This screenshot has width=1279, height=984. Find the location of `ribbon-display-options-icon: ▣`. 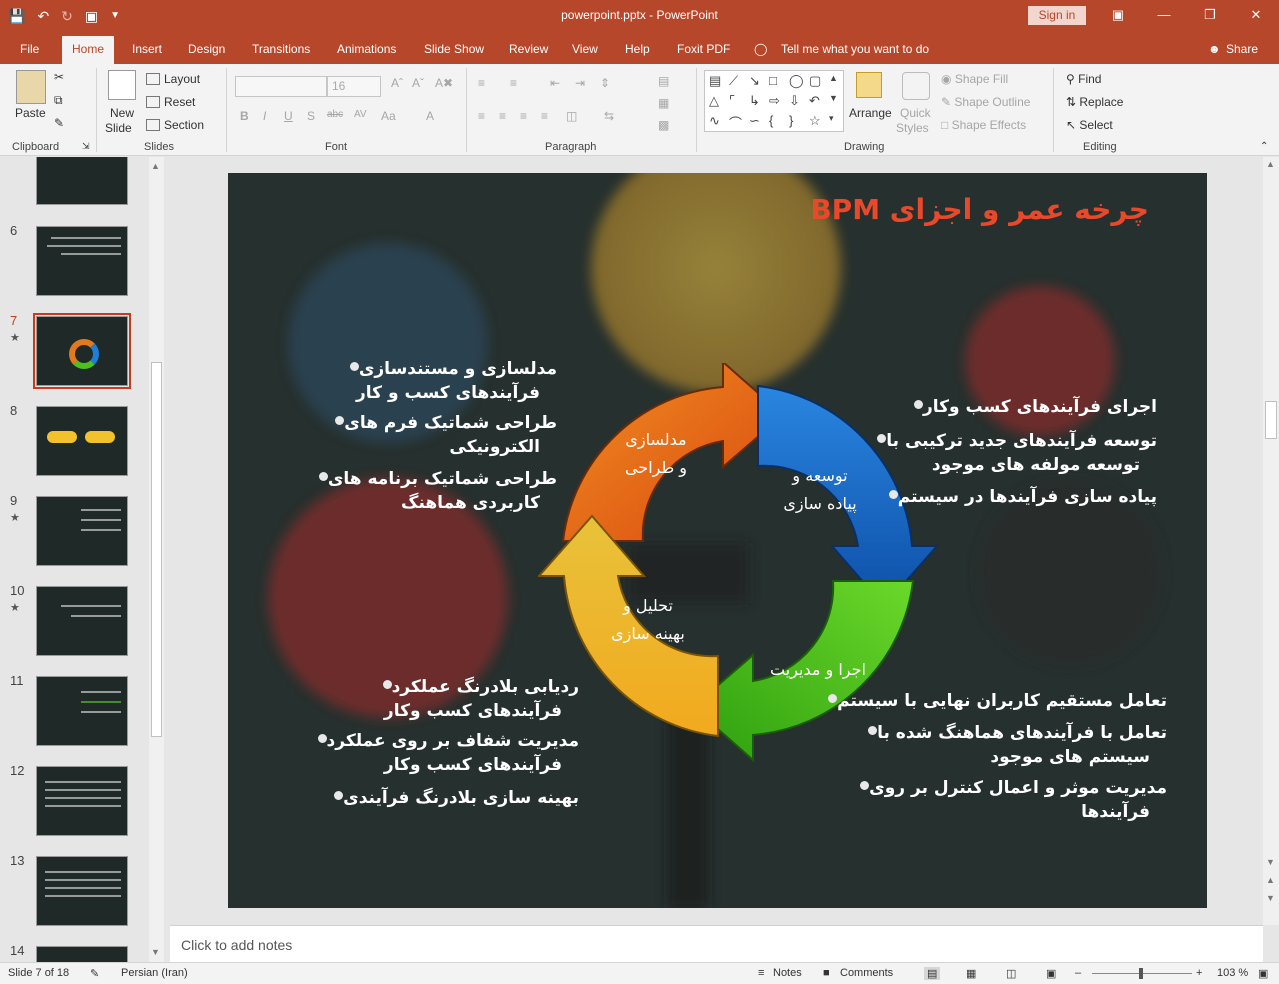

ribbon-display-options-icon: ▣ is located at coordinates (1118, 15).